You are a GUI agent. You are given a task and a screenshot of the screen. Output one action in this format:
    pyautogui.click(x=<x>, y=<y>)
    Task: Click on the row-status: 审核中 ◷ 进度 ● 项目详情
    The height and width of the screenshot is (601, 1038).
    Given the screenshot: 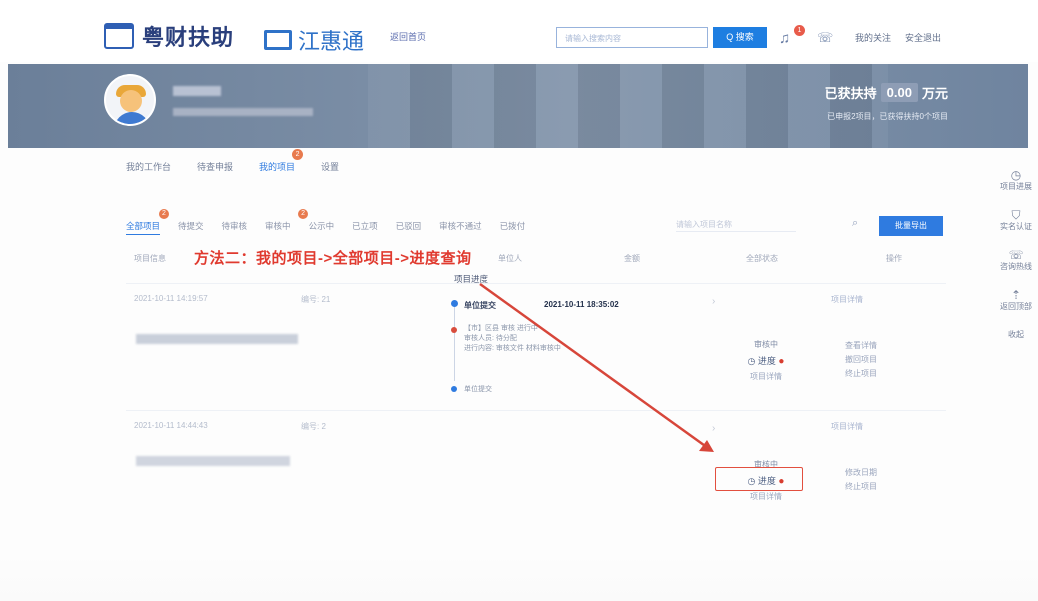 What is the action you would take?
    pyautogui.click(x=766, y=360)
    